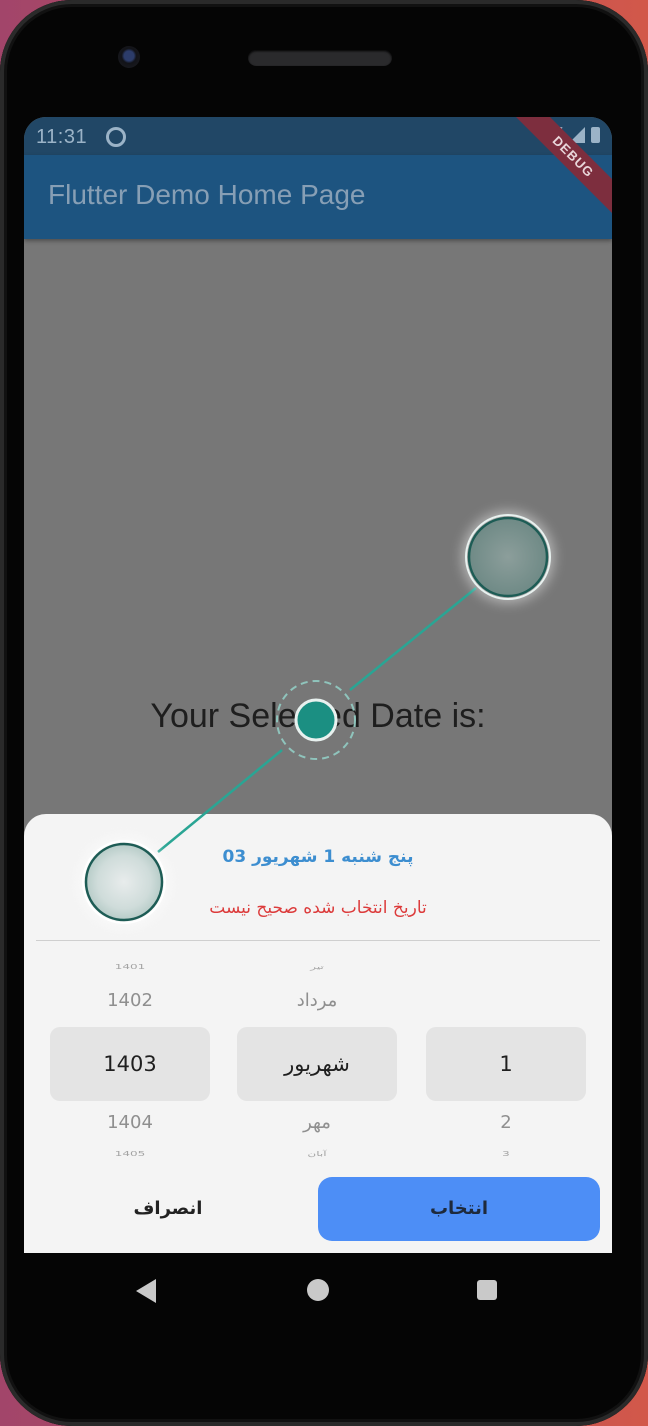 This screenshot has height=1426, width=648. What do you see at coordinates (595, 135) in the screenshot?
I see `battery-icon` at bounding box center [595, 135].